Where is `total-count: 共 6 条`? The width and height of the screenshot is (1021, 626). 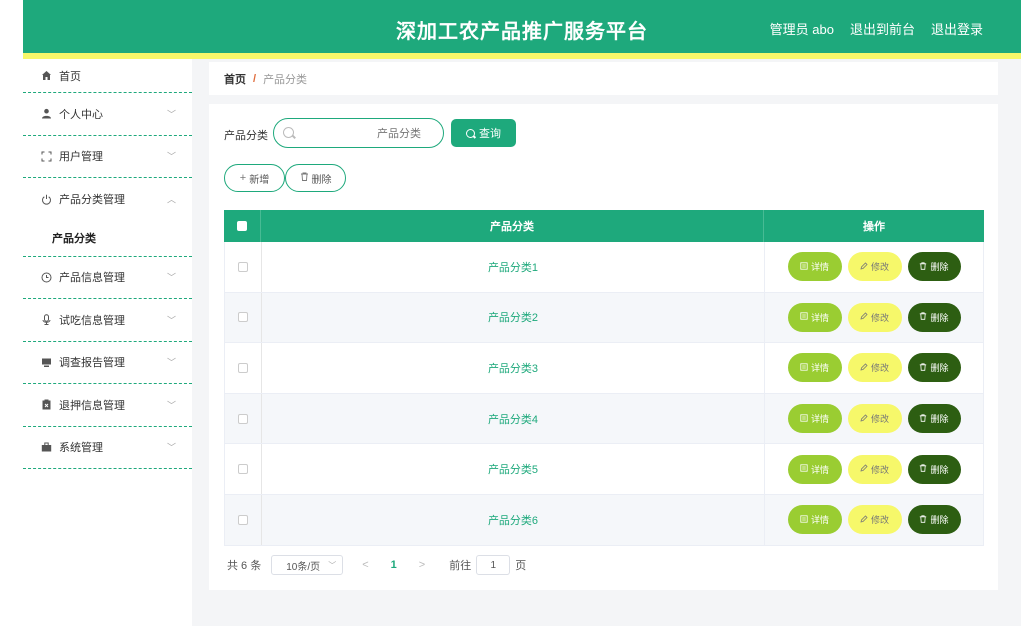
total-count: 共 6 条 is located at coordinates (244, 566).